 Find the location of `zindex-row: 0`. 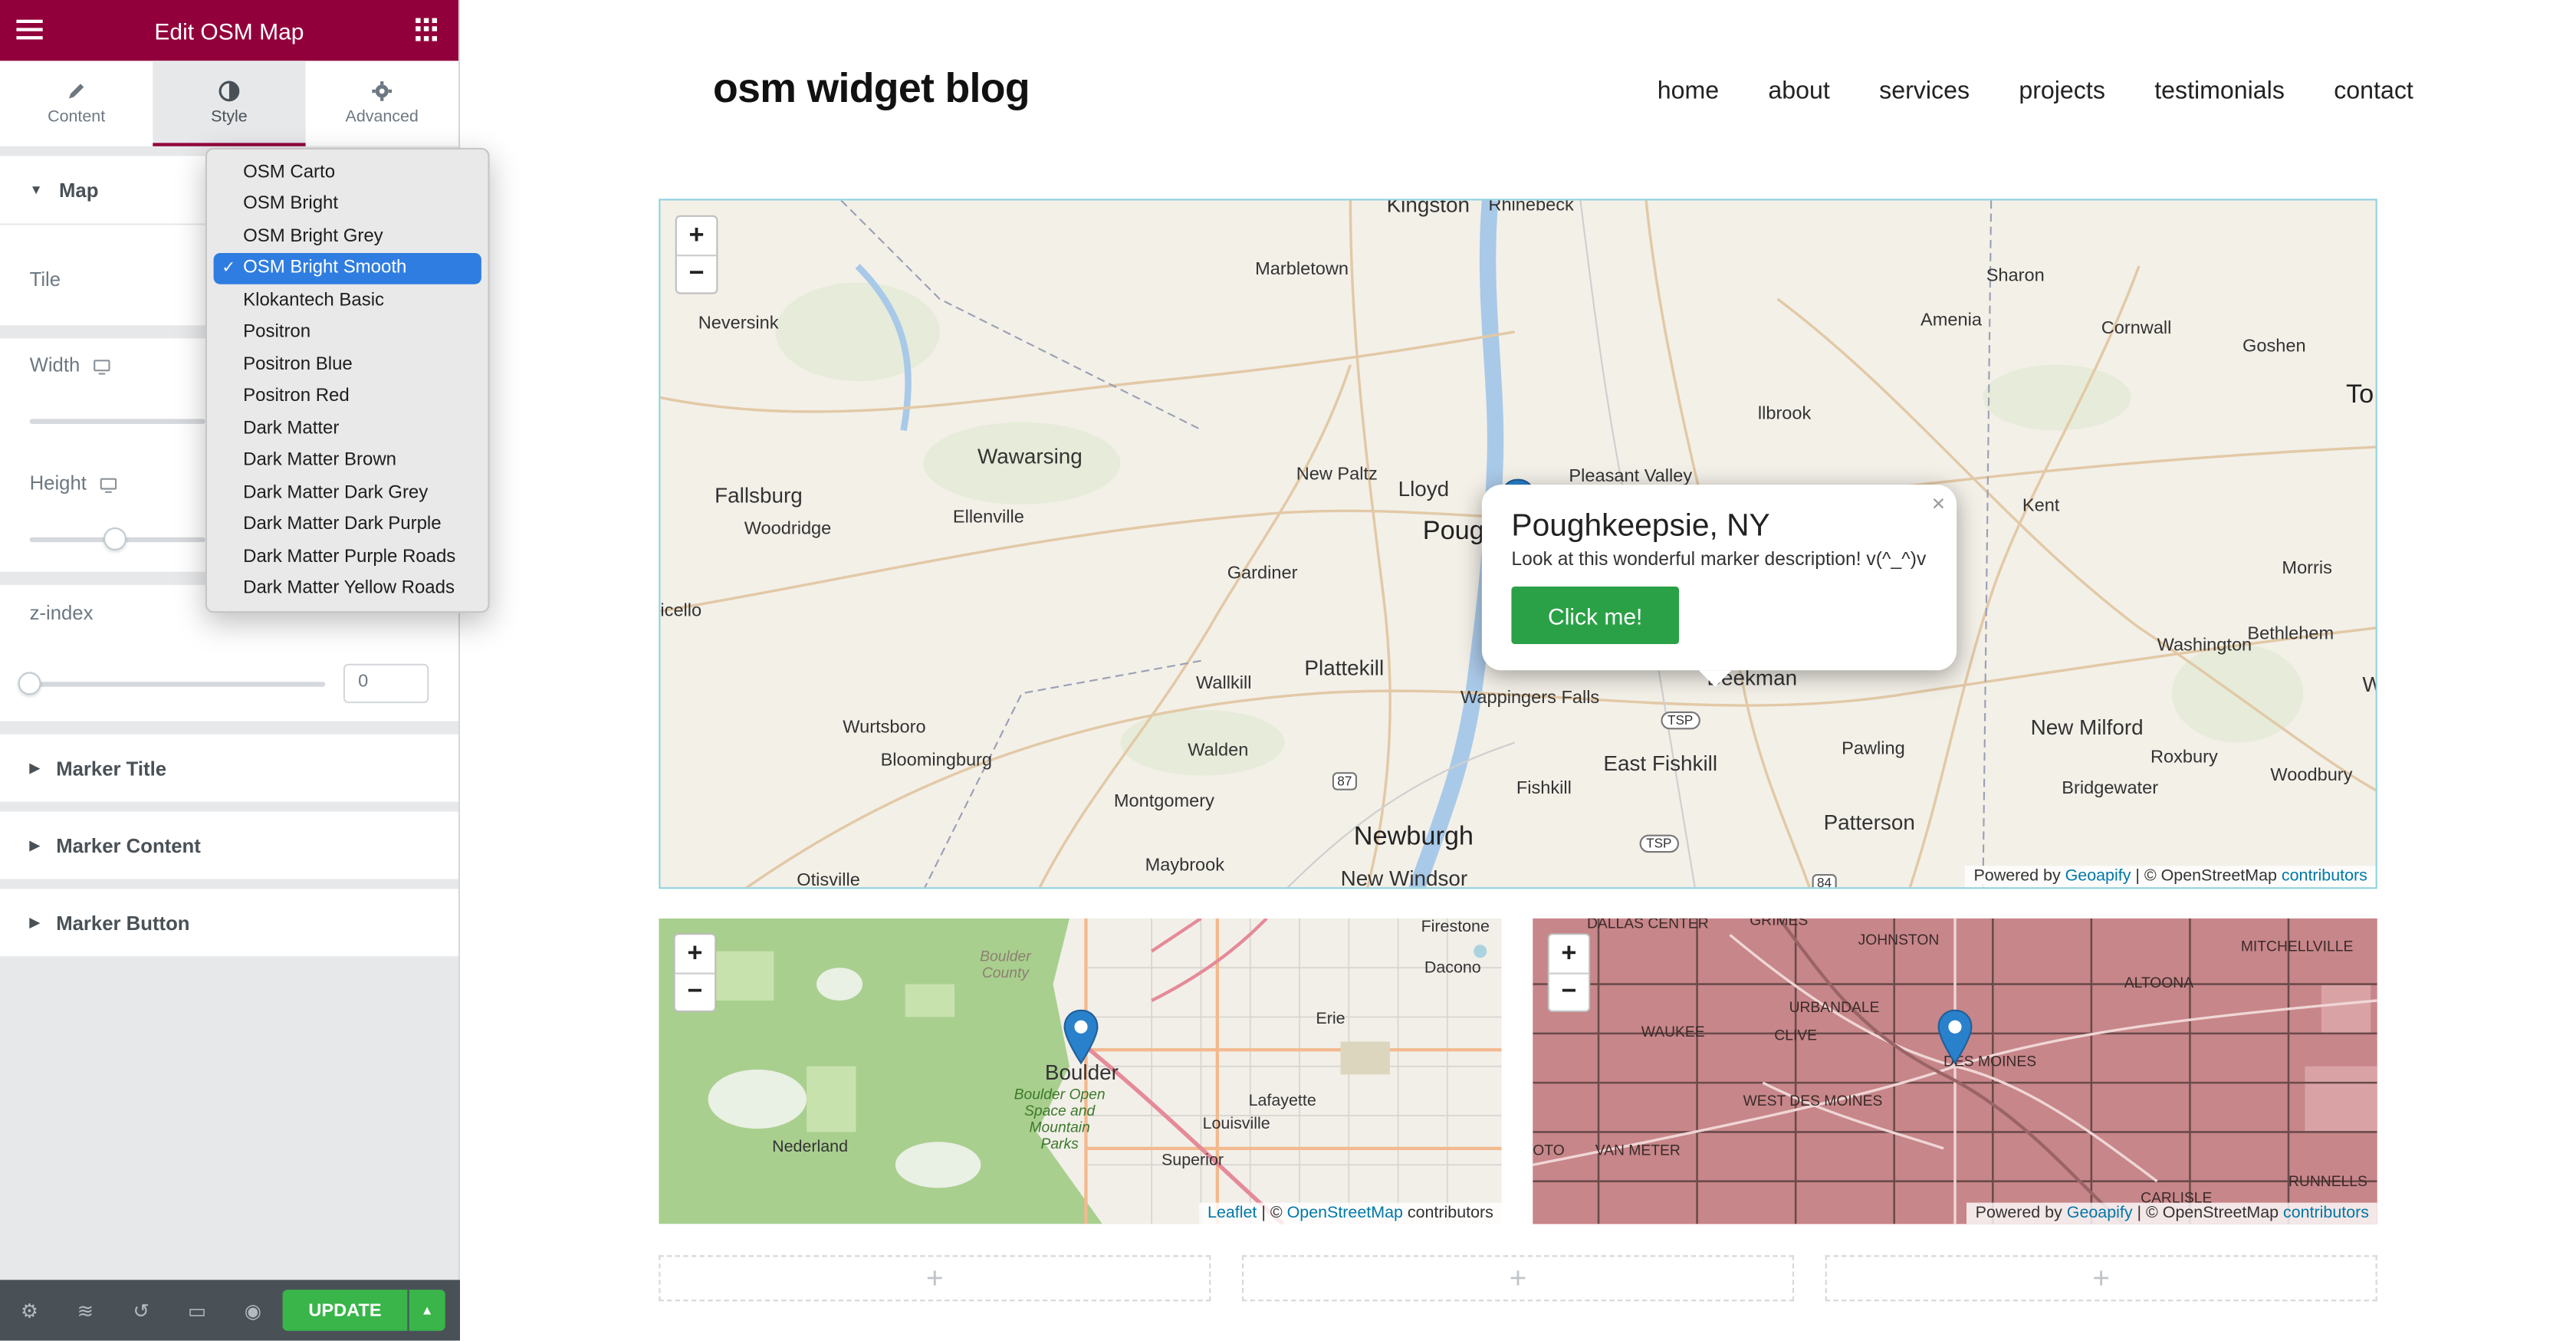

zindex-row: 0 is located at coordinates (229, 685).